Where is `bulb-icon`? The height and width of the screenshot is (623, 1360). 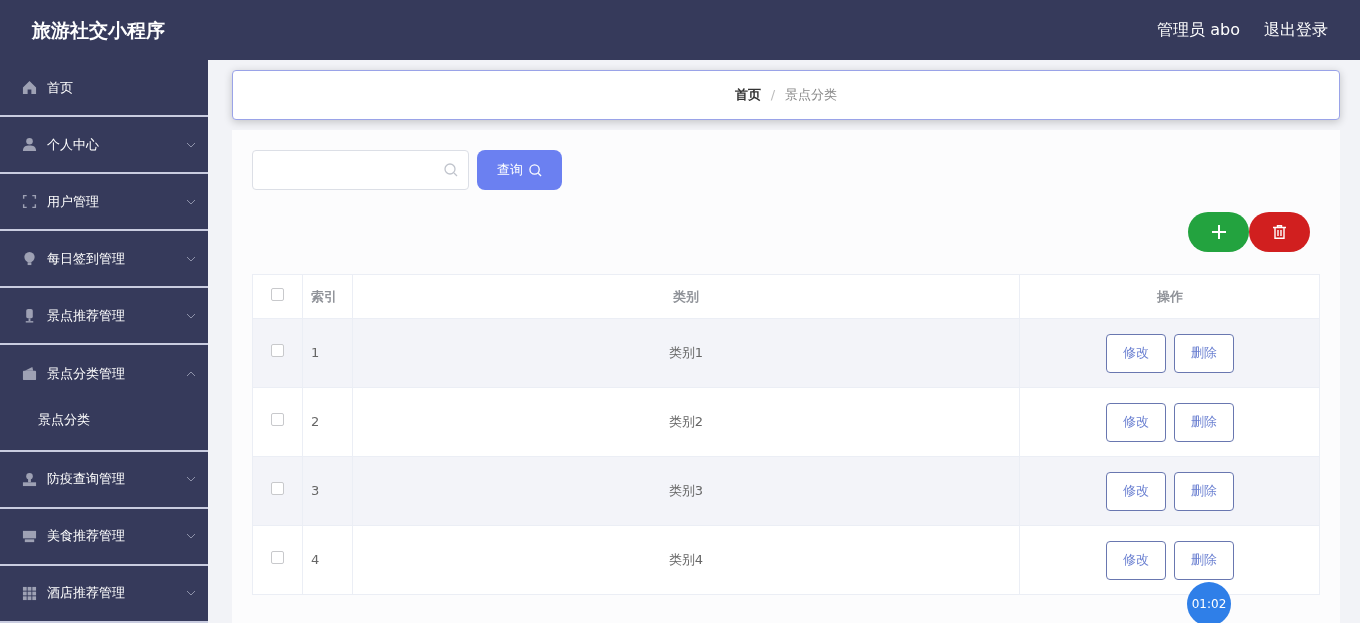 bulb-icon is located at coordinates (29, 258).